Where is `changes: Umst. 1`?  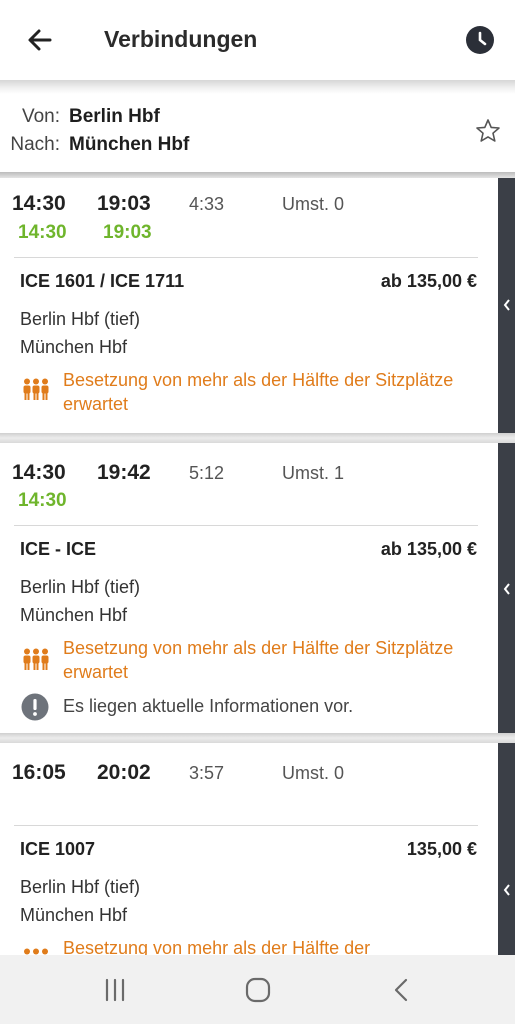
changes: Umst. 1 is located at coordinates (313, 473).